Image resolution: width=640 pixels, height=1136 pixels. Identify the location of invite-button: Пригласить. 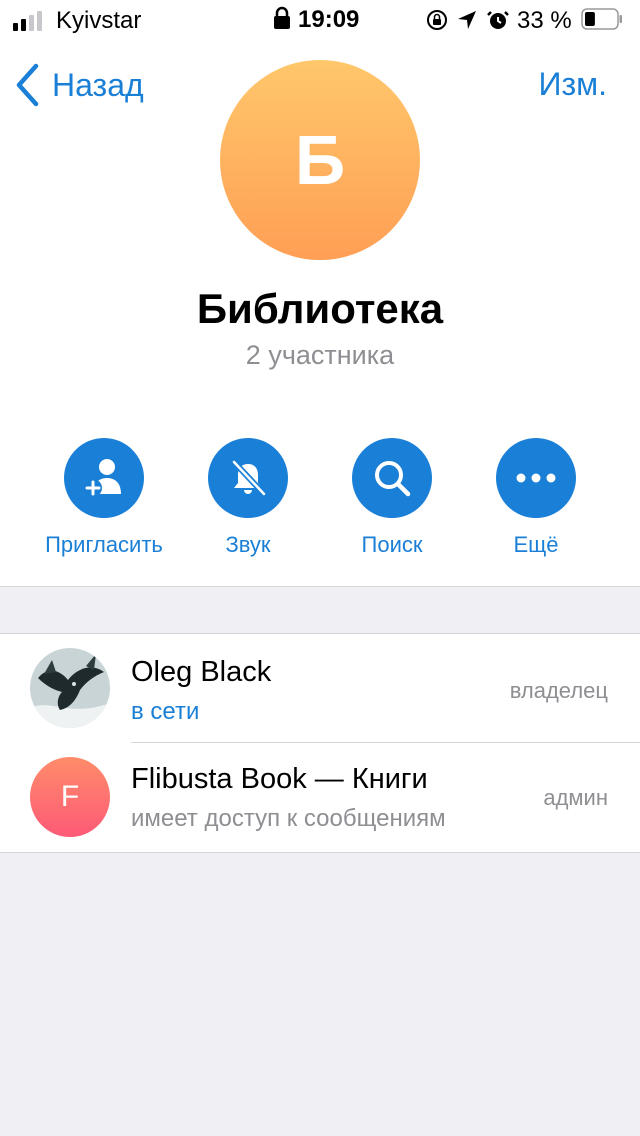
(104, 498).